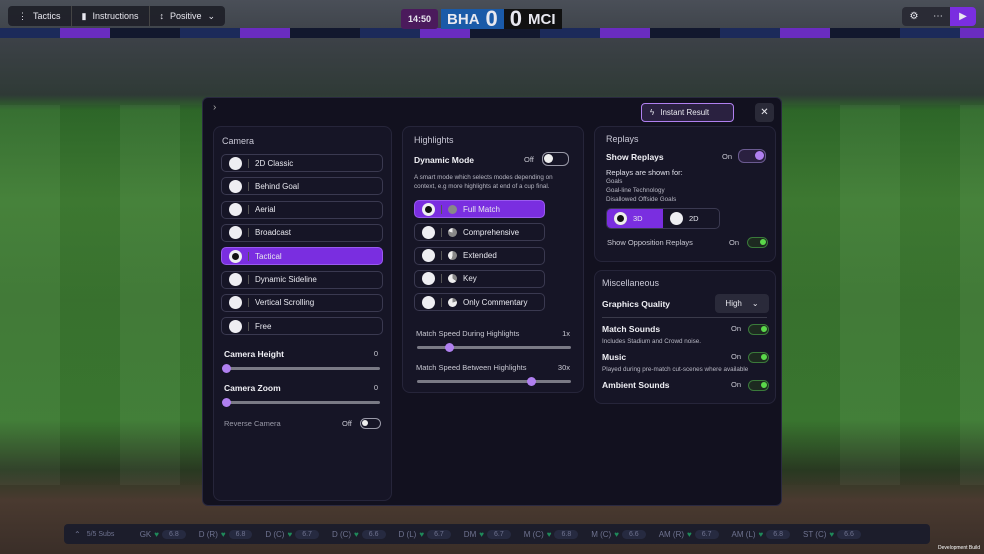  I want to click on graphics-quality-dropdown: High ⌄, so click(742, 303).